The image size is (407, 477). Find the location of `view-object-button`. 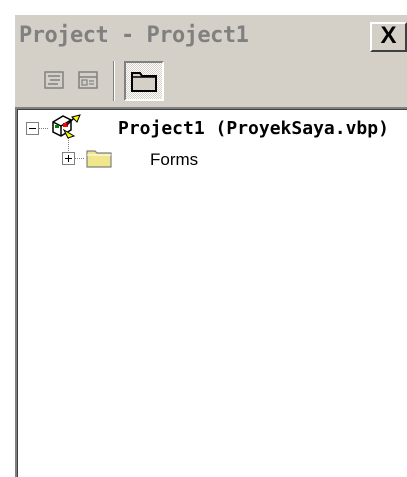

view-object-button is located at coordinates (88, 81).